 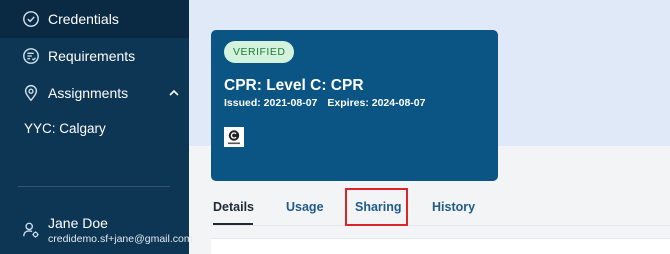 I want to click on user-name: Jane Doe, so click(x=78, y=223).